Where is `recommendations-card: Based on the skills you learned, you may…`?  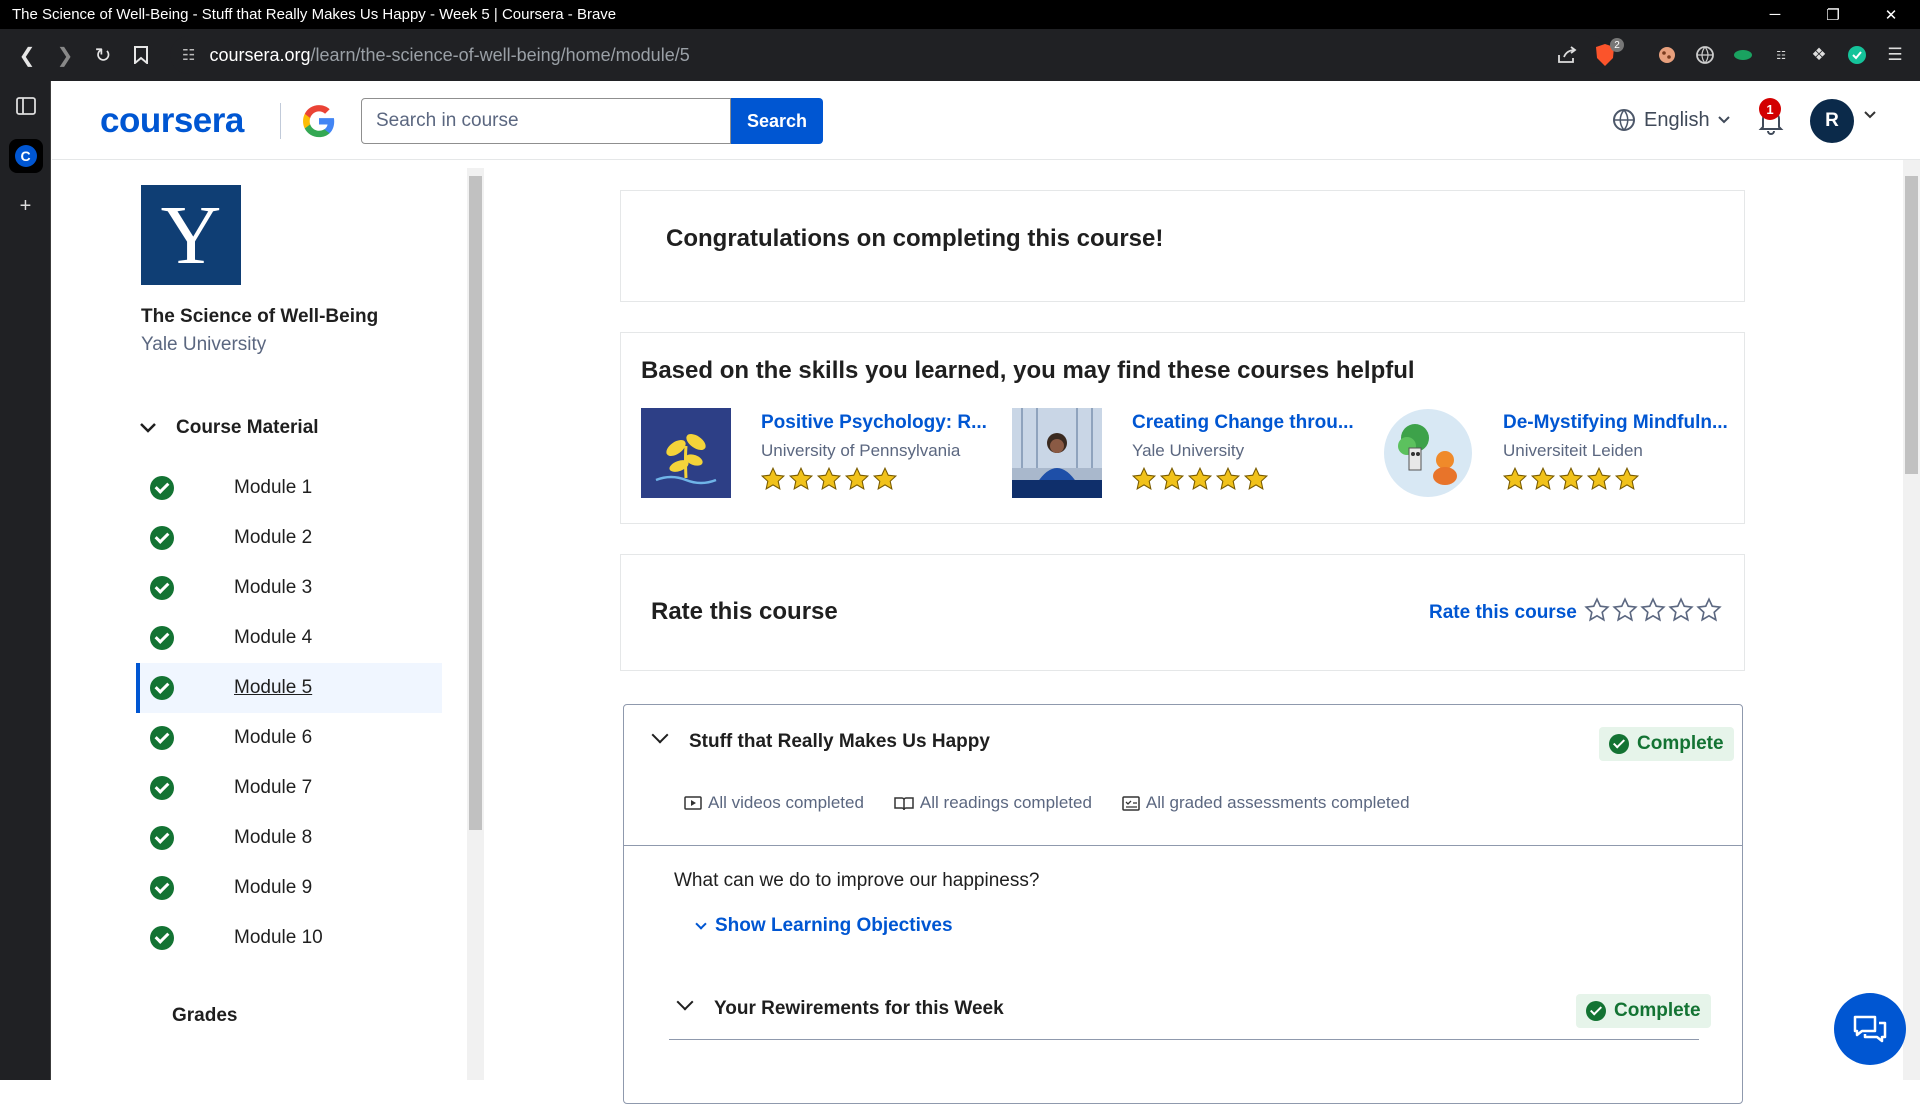 recommendations-card: Based on the skills you learned, you may… is located at coordinates (1182, 428).